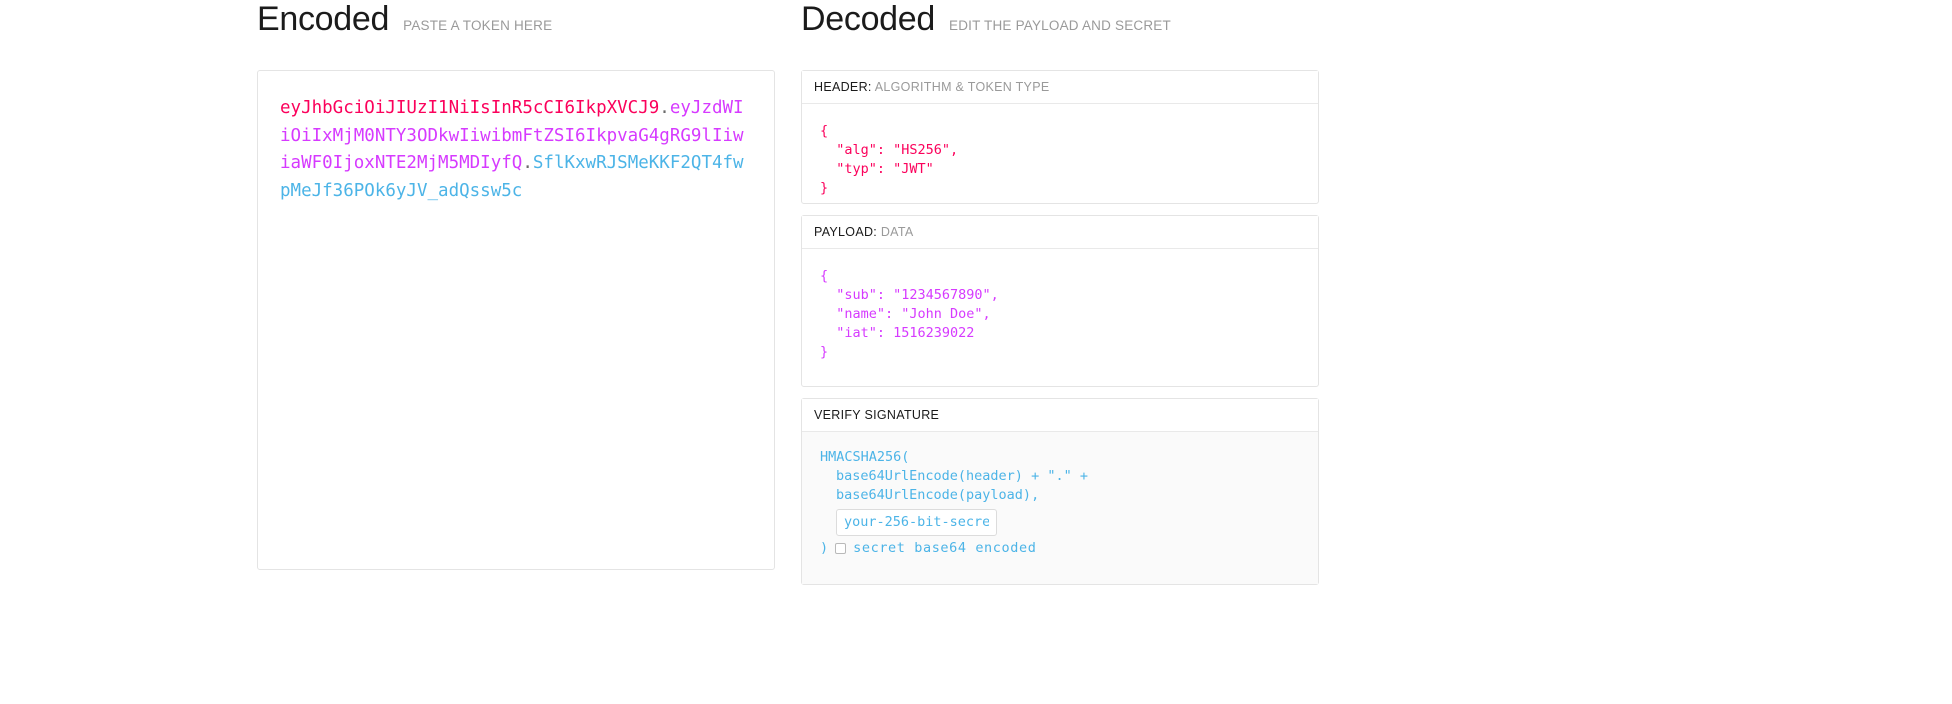 The image size is (1952, 704). I want to click on signature-closing-row: ) secret base64 encoded, so click(1060, 548).